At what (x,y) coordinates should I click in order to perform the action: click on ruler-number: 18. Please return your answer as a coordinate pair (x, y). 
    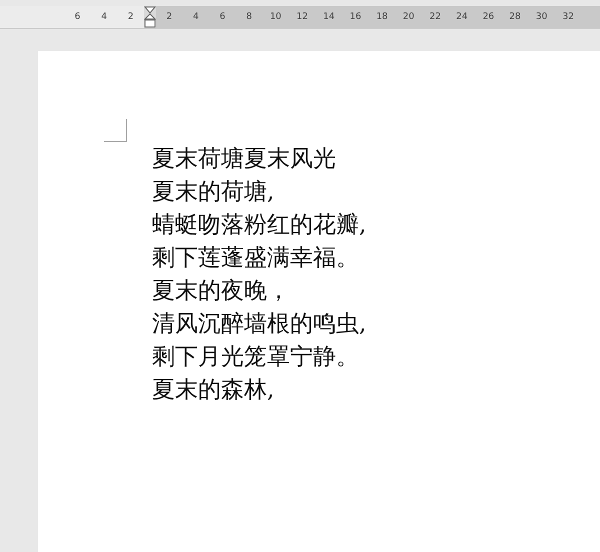
    Looking at the image, I should click on (382, 17).